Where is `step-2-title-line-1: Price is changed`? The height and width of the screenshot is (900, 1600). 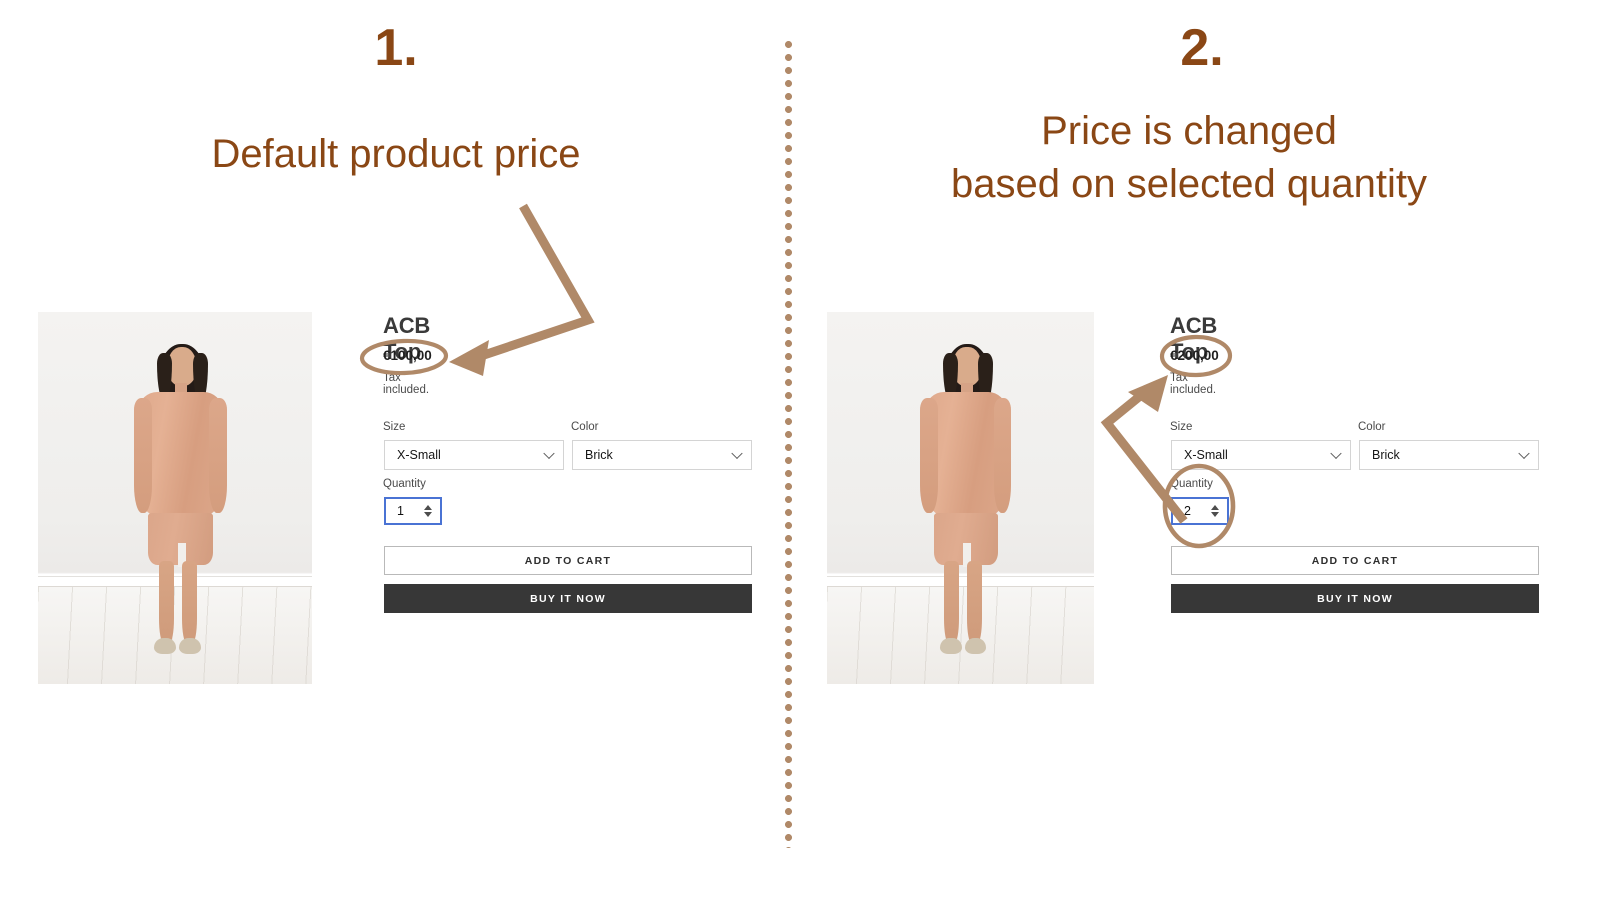
step-2-title-line-1: Price is changed is located at coordinates (1189, 131).